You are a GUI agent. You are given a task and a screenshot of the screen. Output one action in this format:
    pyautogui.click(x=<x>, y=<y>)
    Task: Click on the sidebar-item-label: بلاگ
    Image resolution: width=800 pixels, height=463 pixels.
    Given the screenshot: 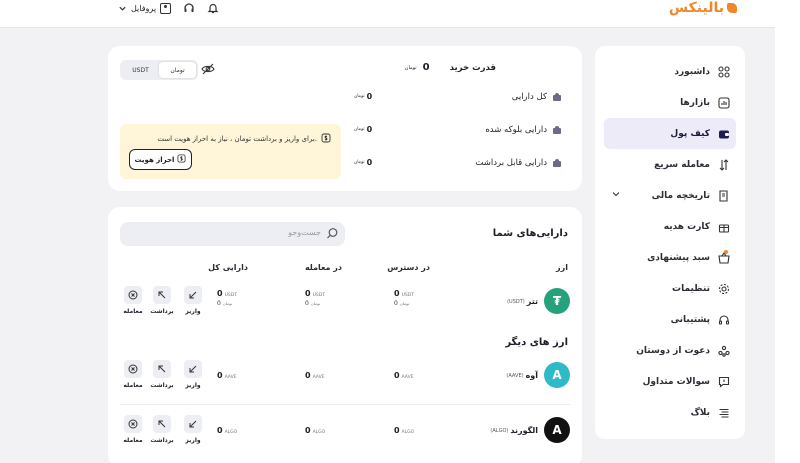 What is the action you would take?
    pyautogui.click(x=700, y=412)
    